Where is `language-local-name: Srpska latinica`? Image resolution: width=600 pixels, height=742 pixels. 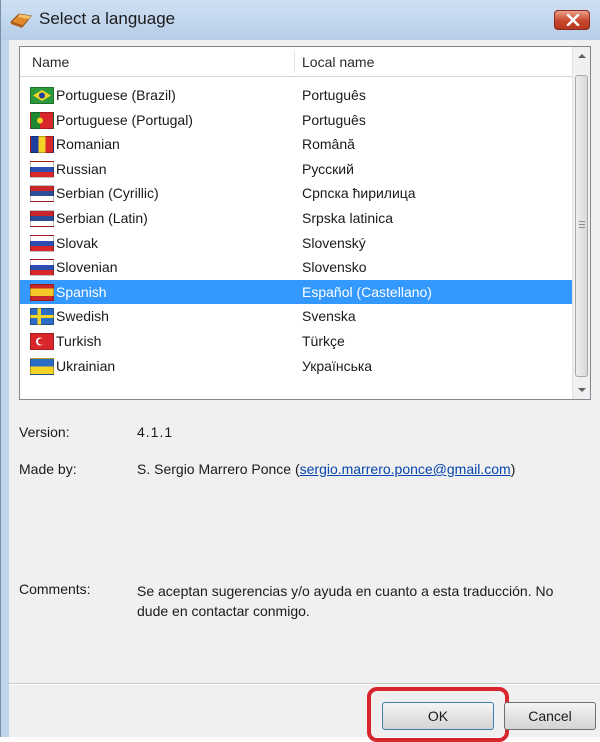
language-local-name: Srpska latinica is located at coordinates (348, 217).